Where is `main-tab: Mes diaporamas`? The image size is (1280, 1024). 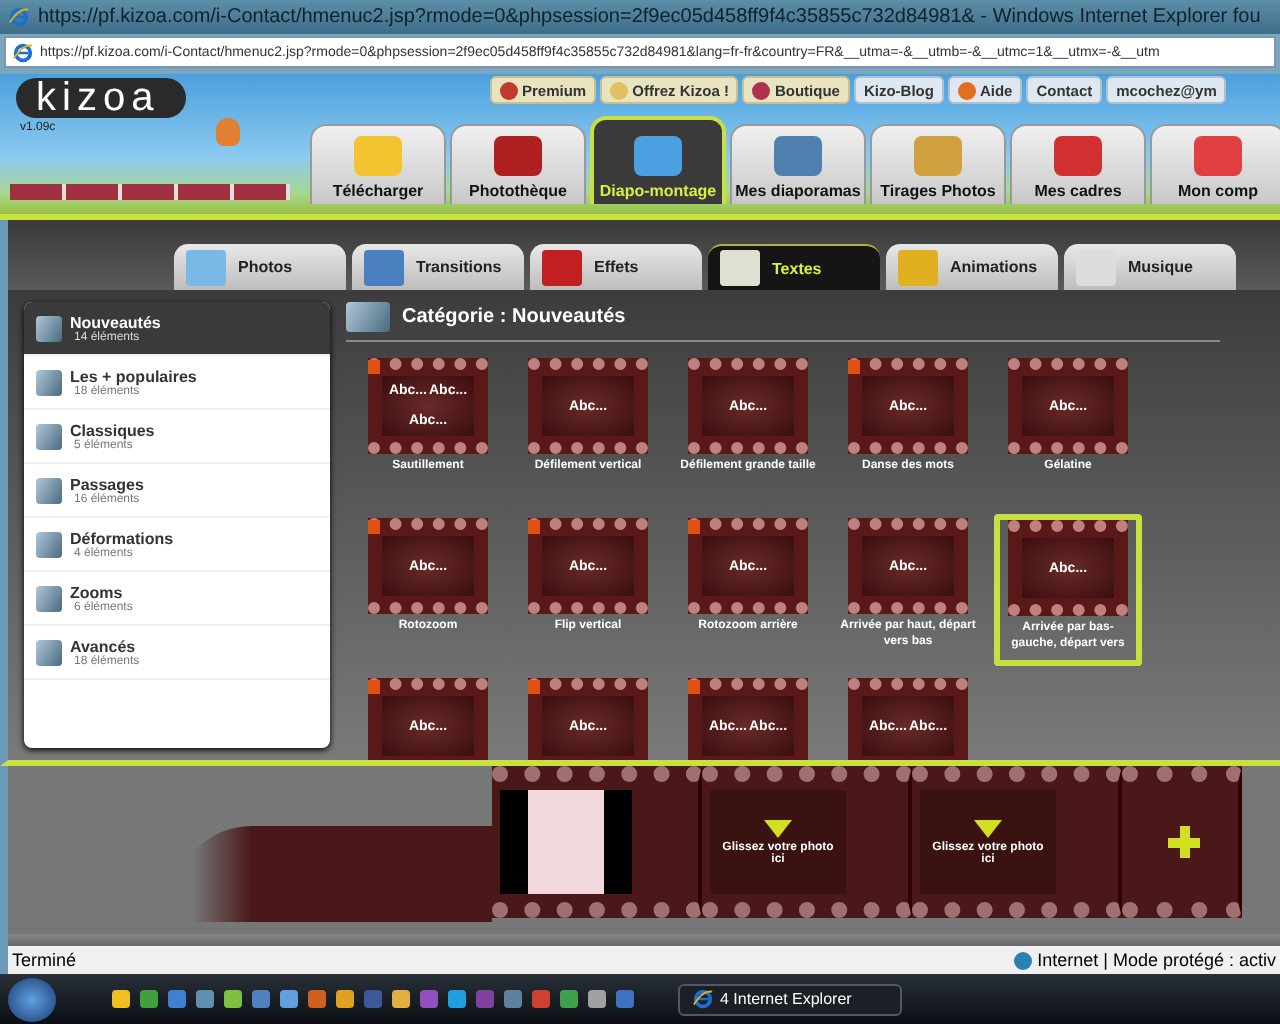
main-tab: Mes diaporamas is located at coordinates (798, 164).